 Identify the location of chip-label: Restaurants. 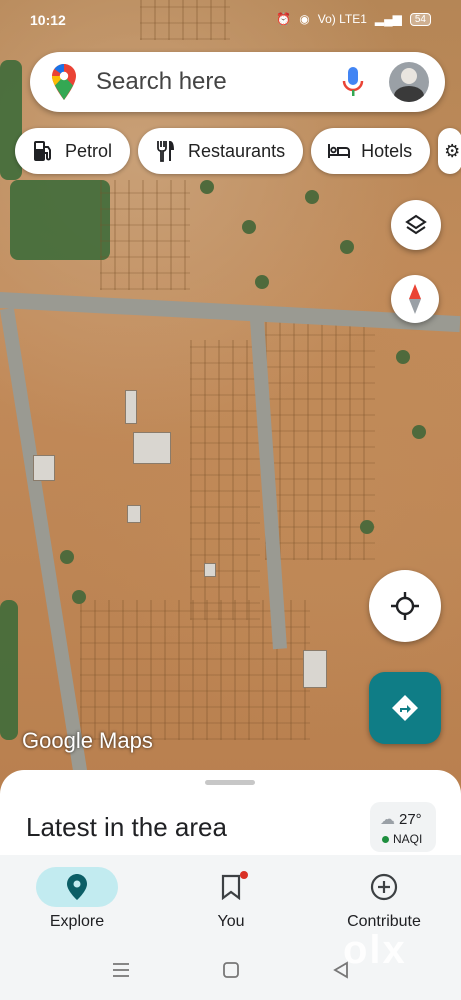
(237, 150).